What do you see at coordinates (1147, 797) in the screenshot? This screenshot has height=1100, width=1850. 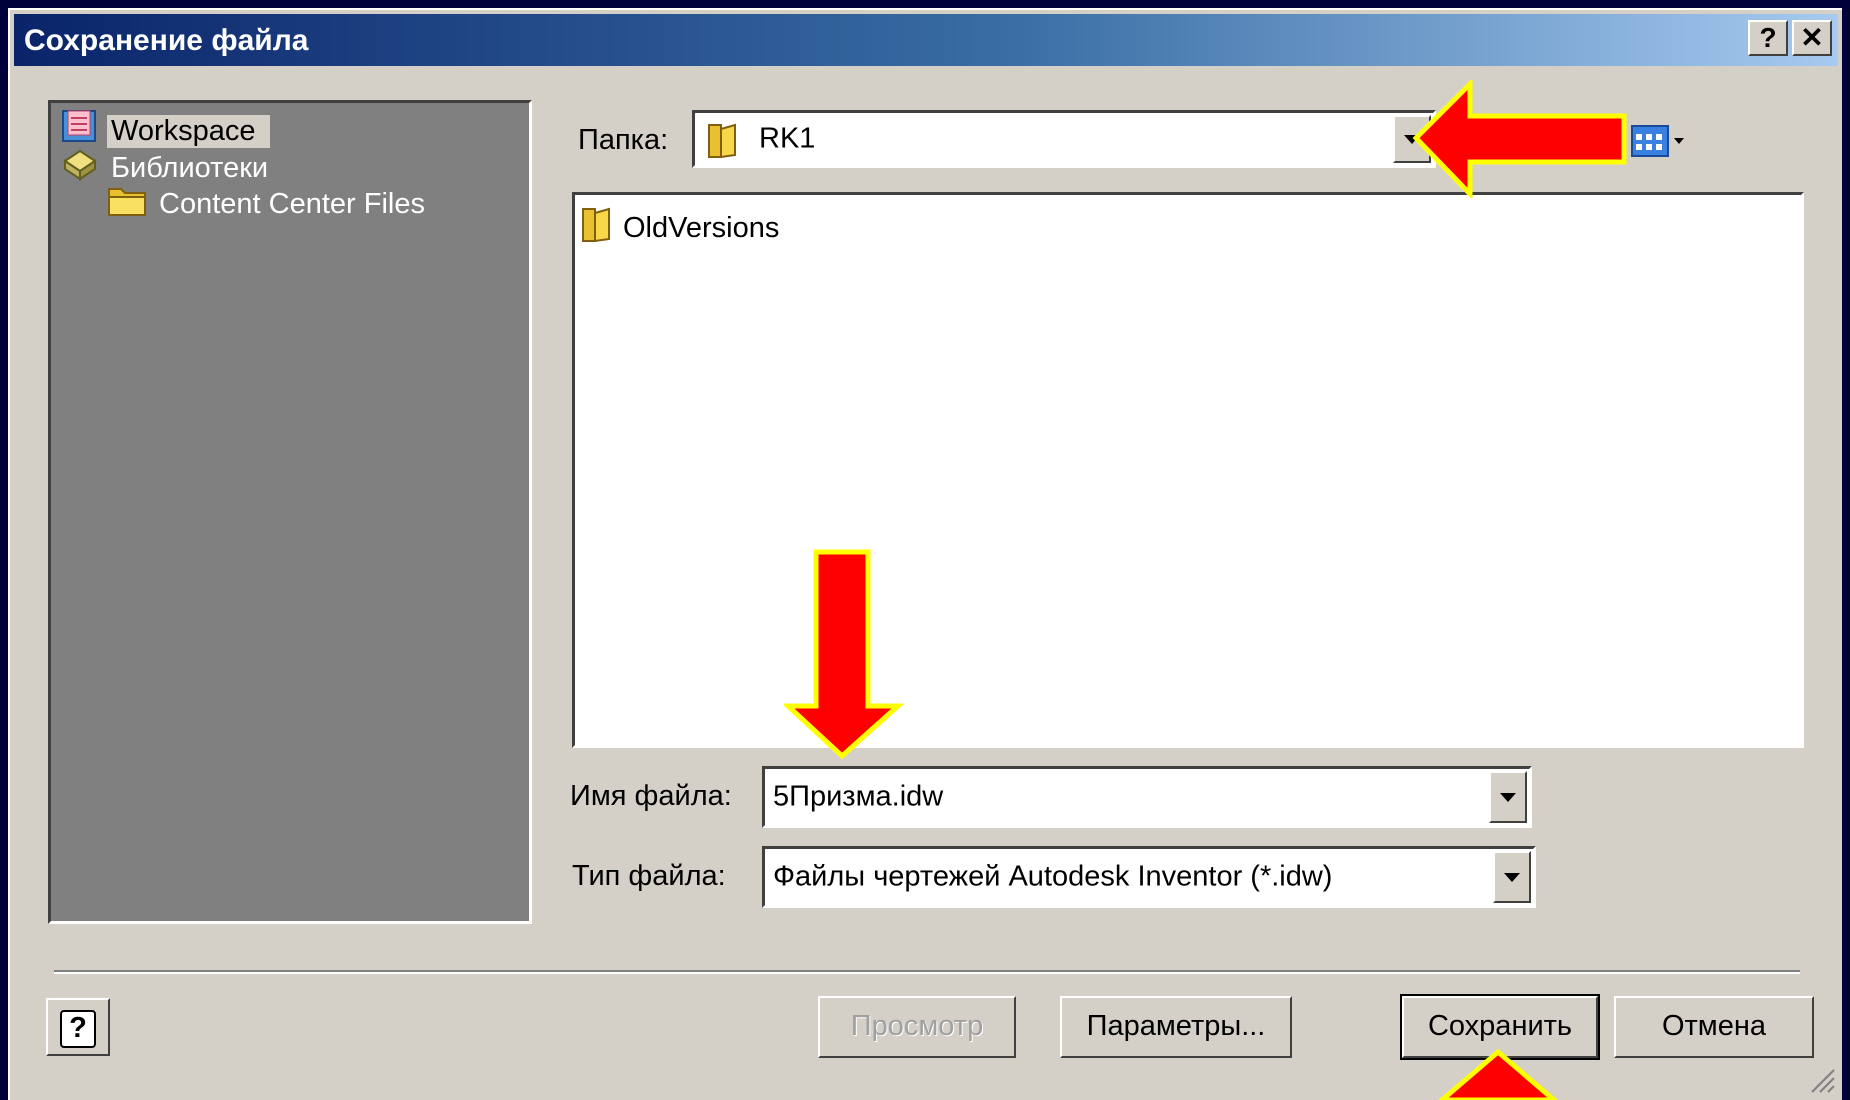 I see `filename-field: 5Призма.idw` at bounding box center [1147, 797].